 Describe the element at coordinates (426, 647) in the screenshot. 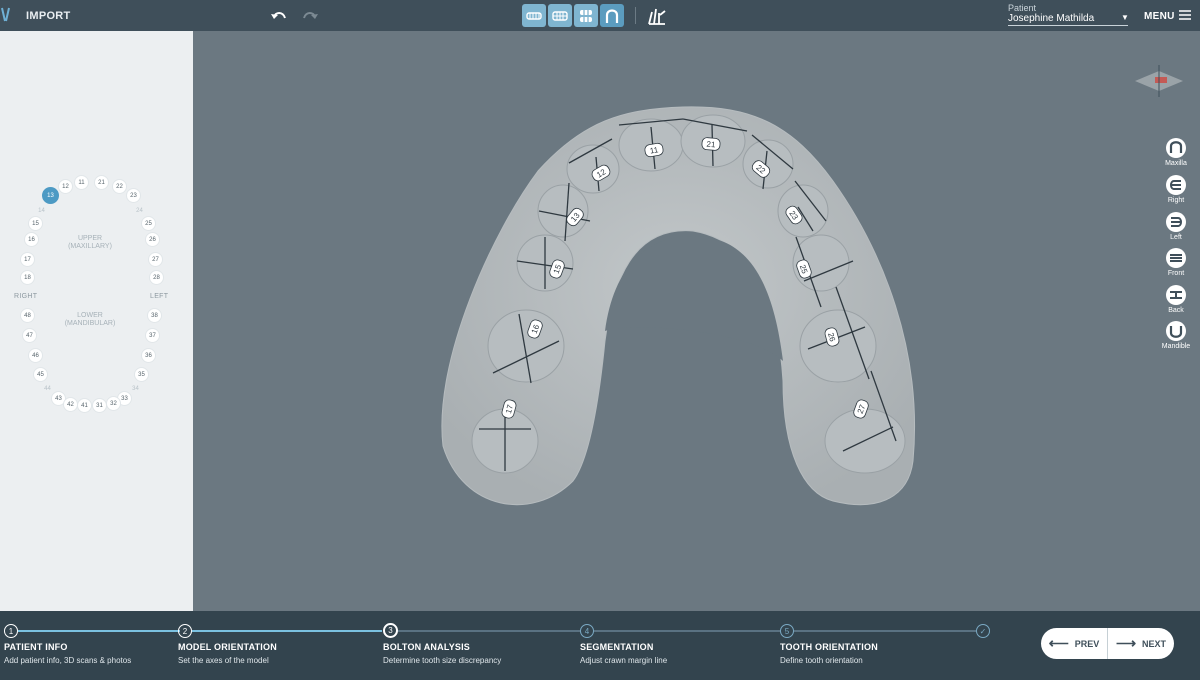

I see `step-title: BOLTON ANALYSIS` at that location.